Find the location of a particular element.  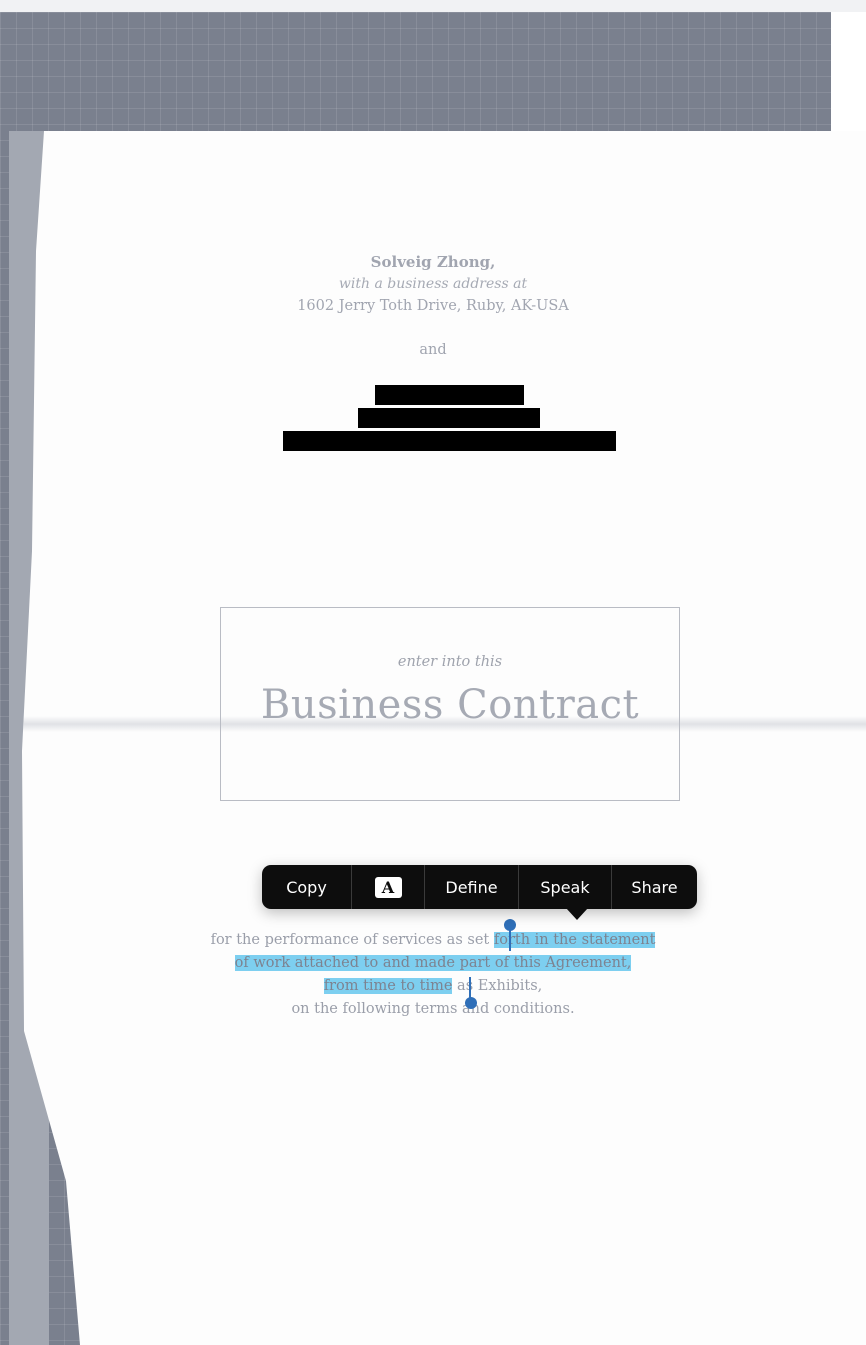

body-line: from time to time as Exhibits, is located at coordinates (433, 986).